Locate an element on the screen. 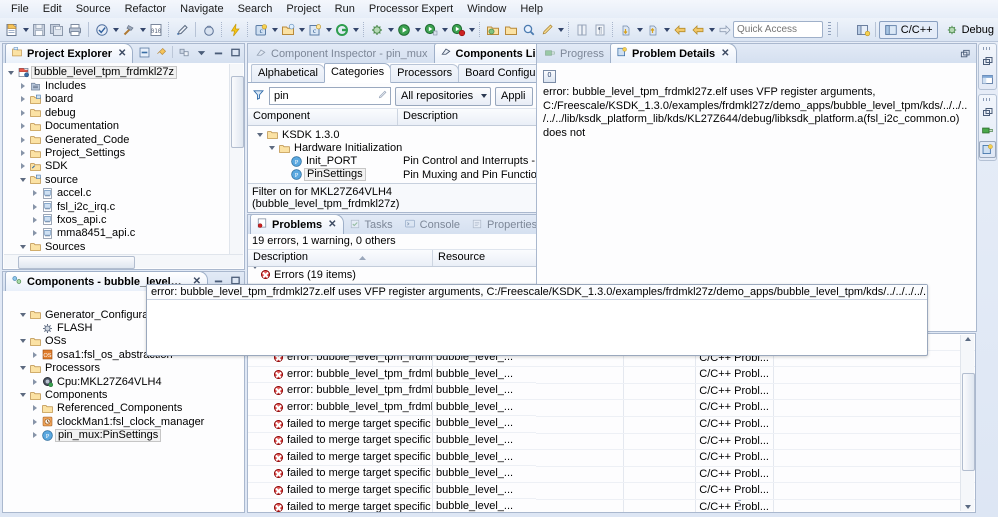  menu-item-navigate: Navigate is located at coordinates (201, 9).